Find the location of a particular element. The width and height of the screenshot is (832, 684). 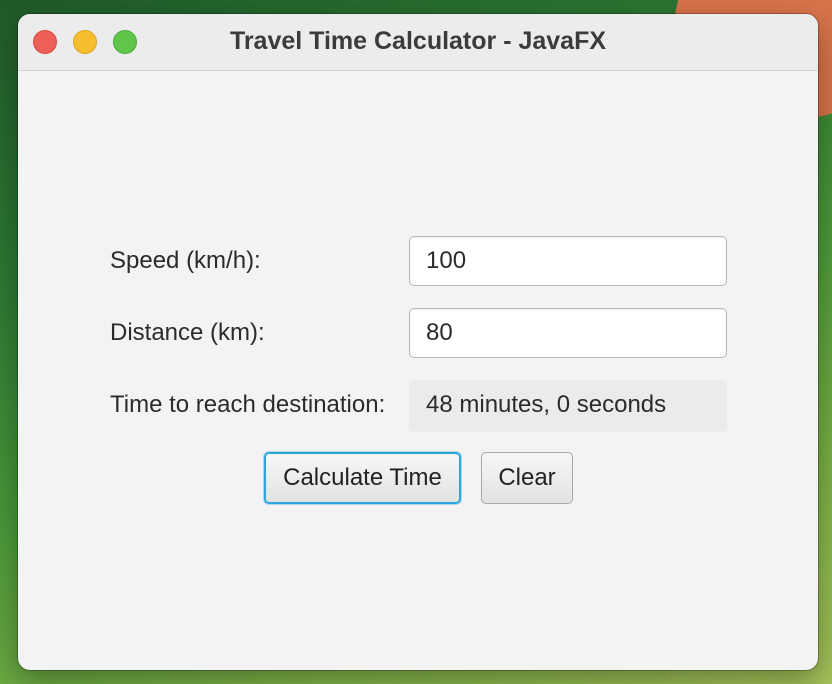

title-bar: Travel Time Calculator - JavaFX is located at coordinates (418, 42).